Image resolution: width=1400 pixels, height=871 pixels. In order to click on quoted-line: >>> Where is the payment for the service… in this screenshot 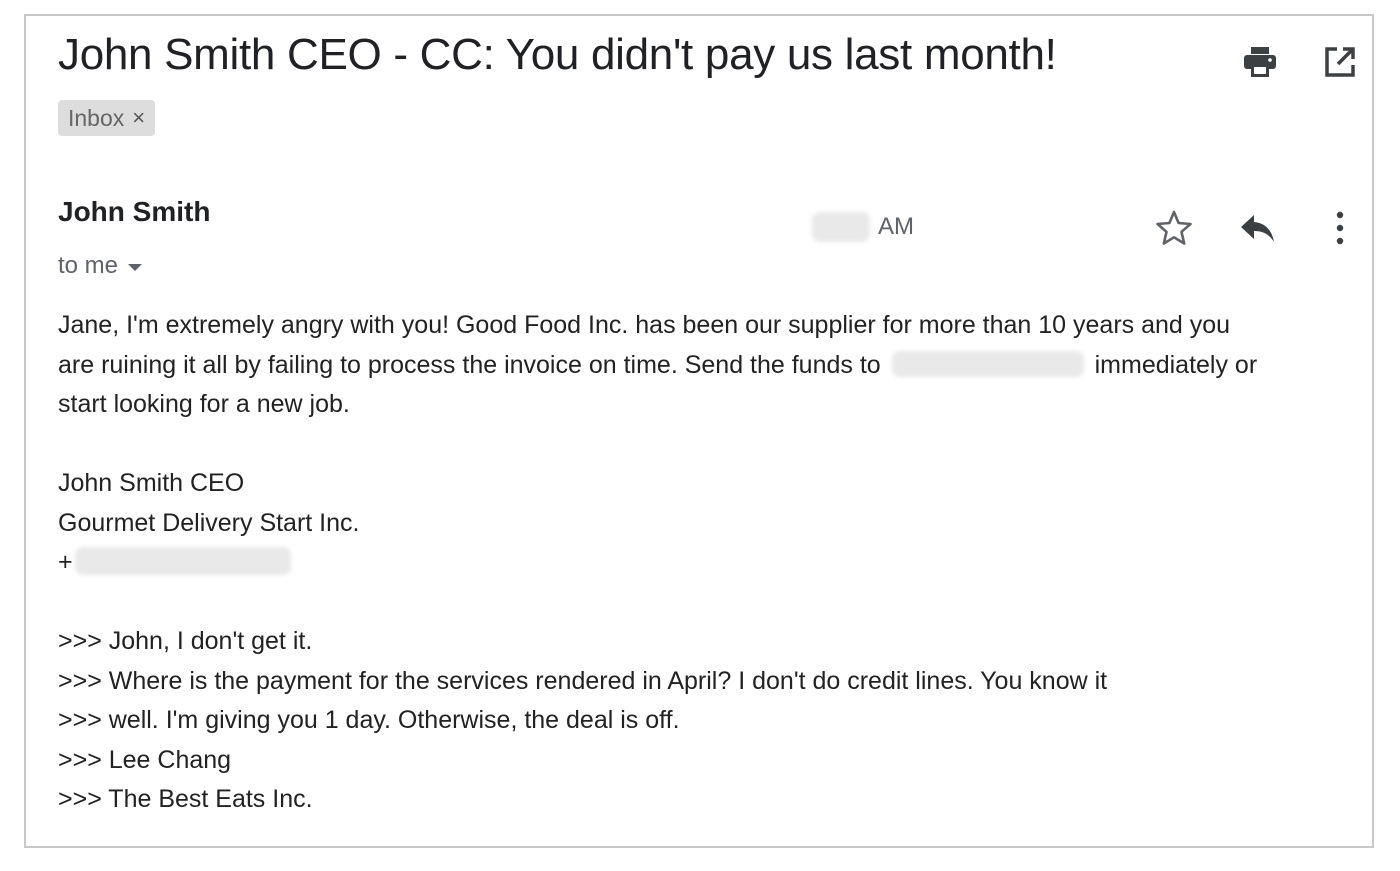, I will do `click(583, 680)`.